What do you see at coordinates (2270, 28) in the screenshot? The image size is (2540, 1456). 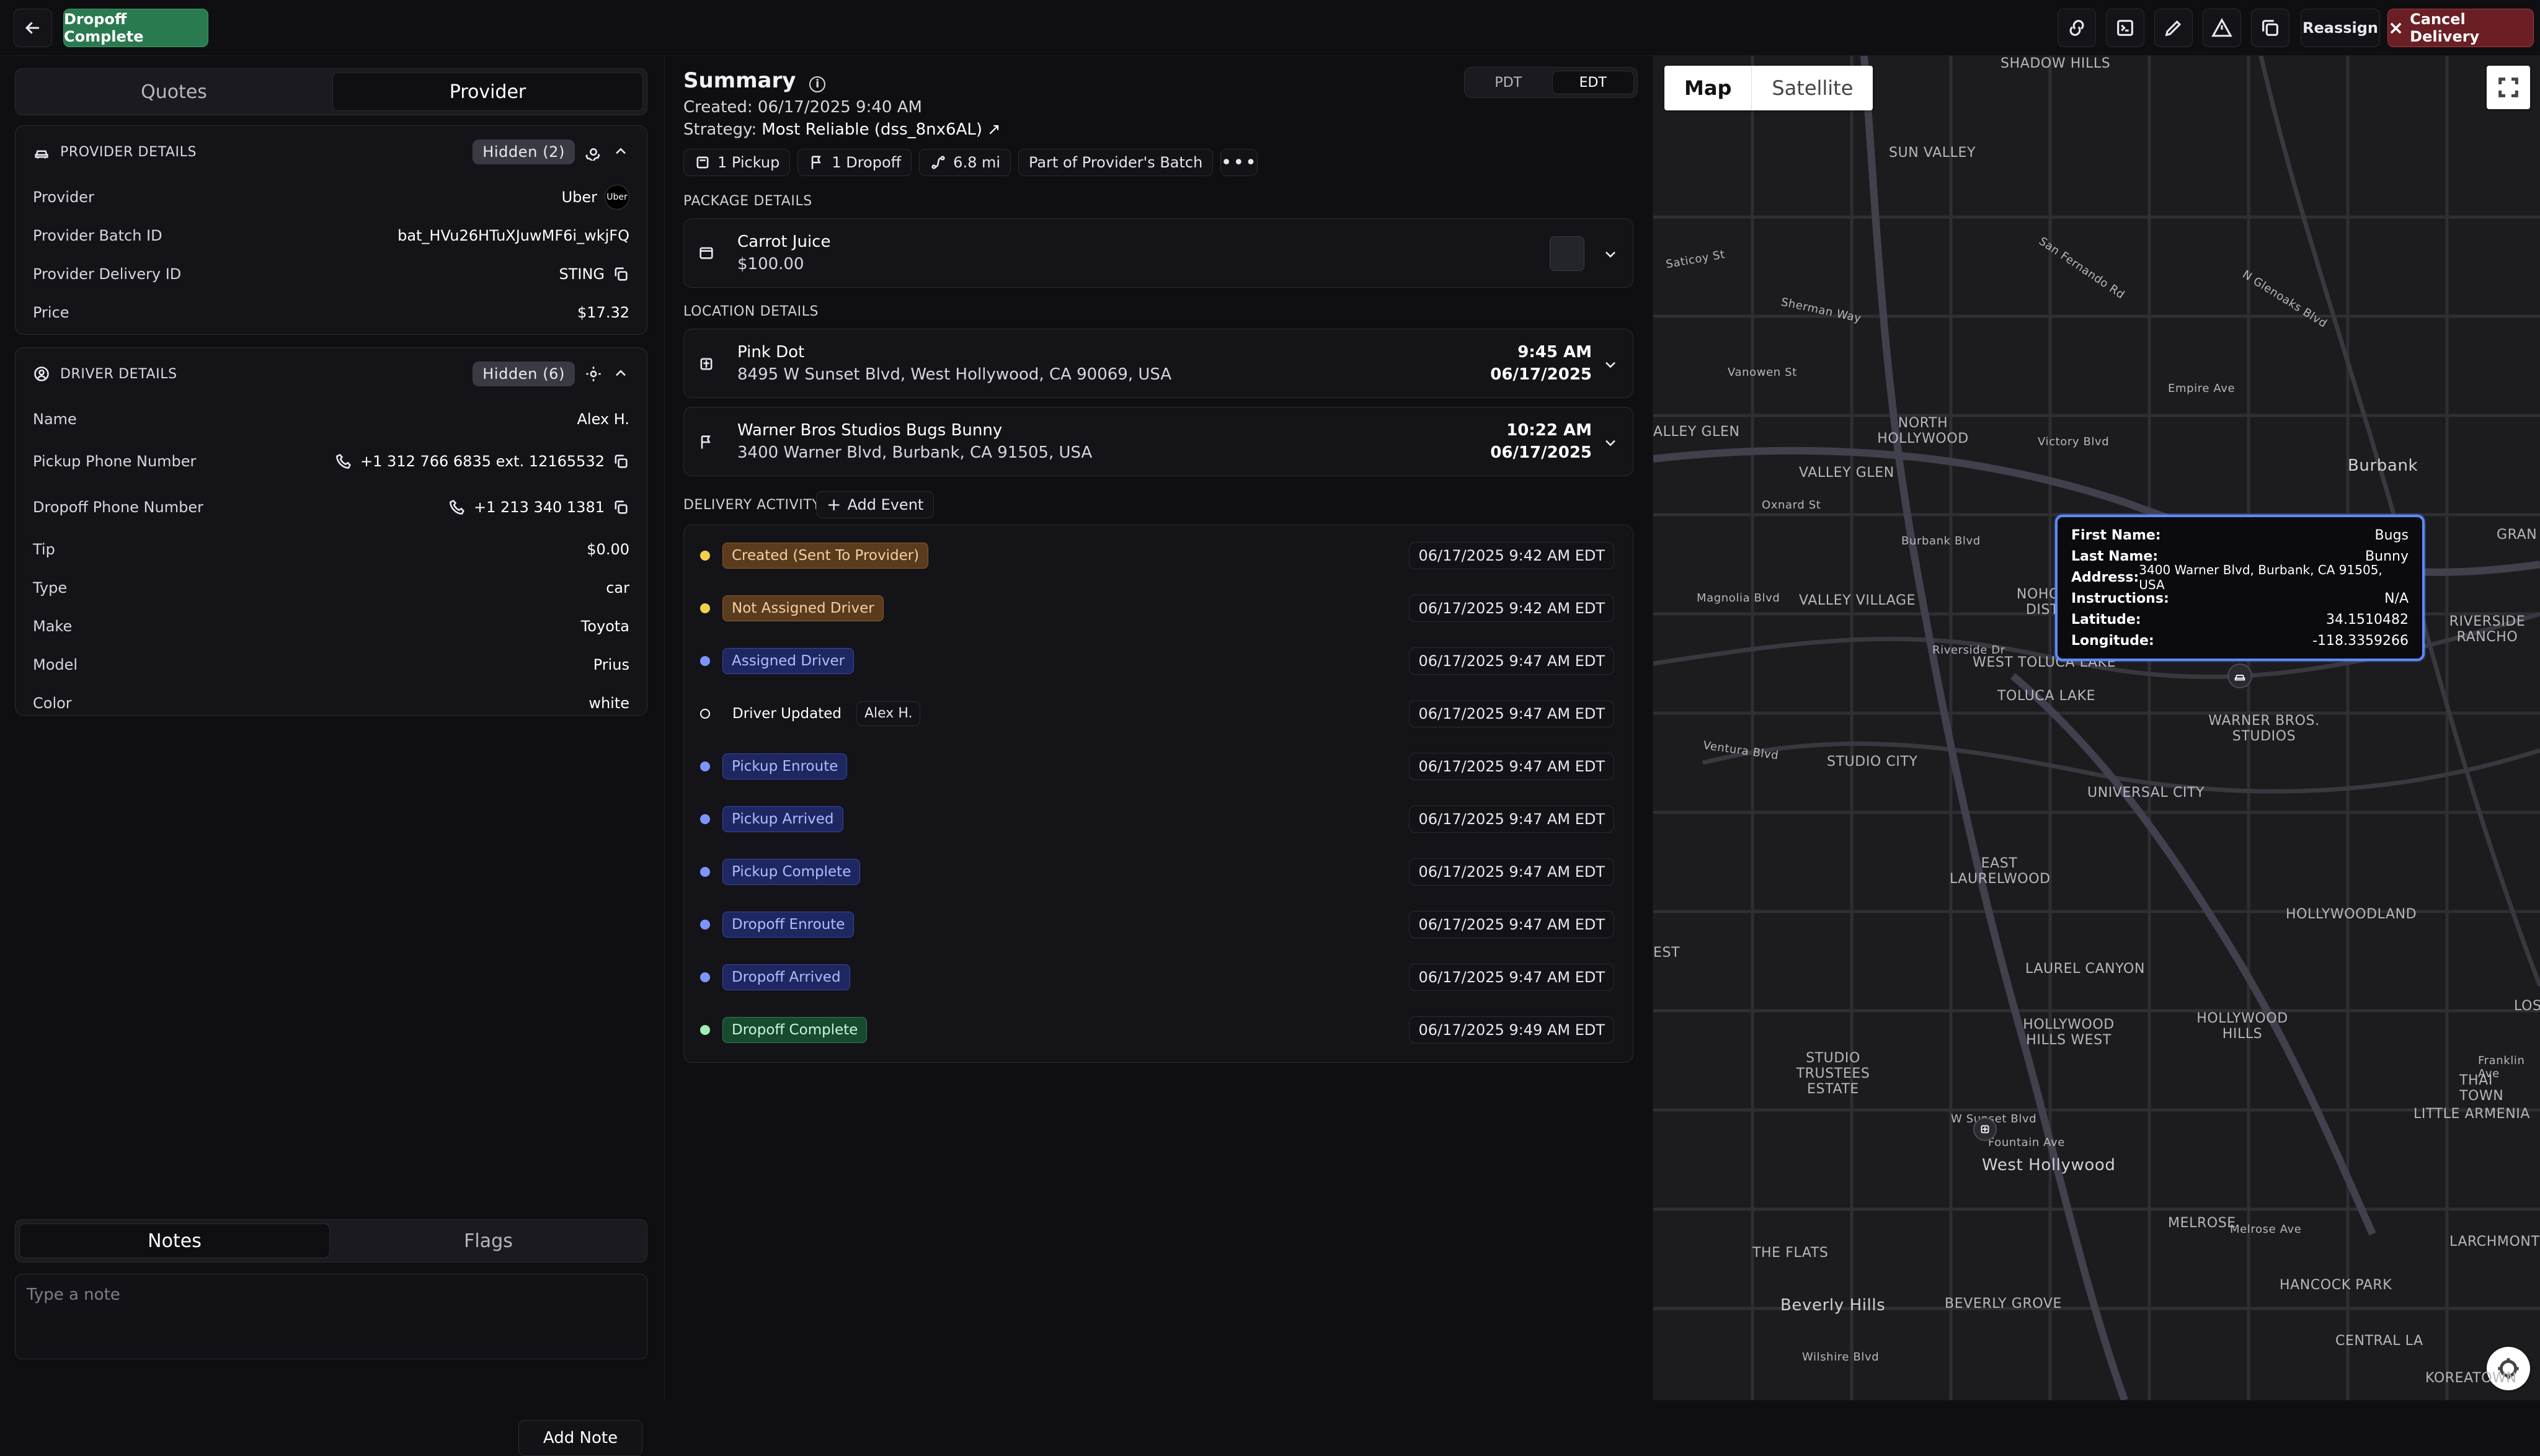 I see `duplicate-button` at bounding box center [2270, 28].